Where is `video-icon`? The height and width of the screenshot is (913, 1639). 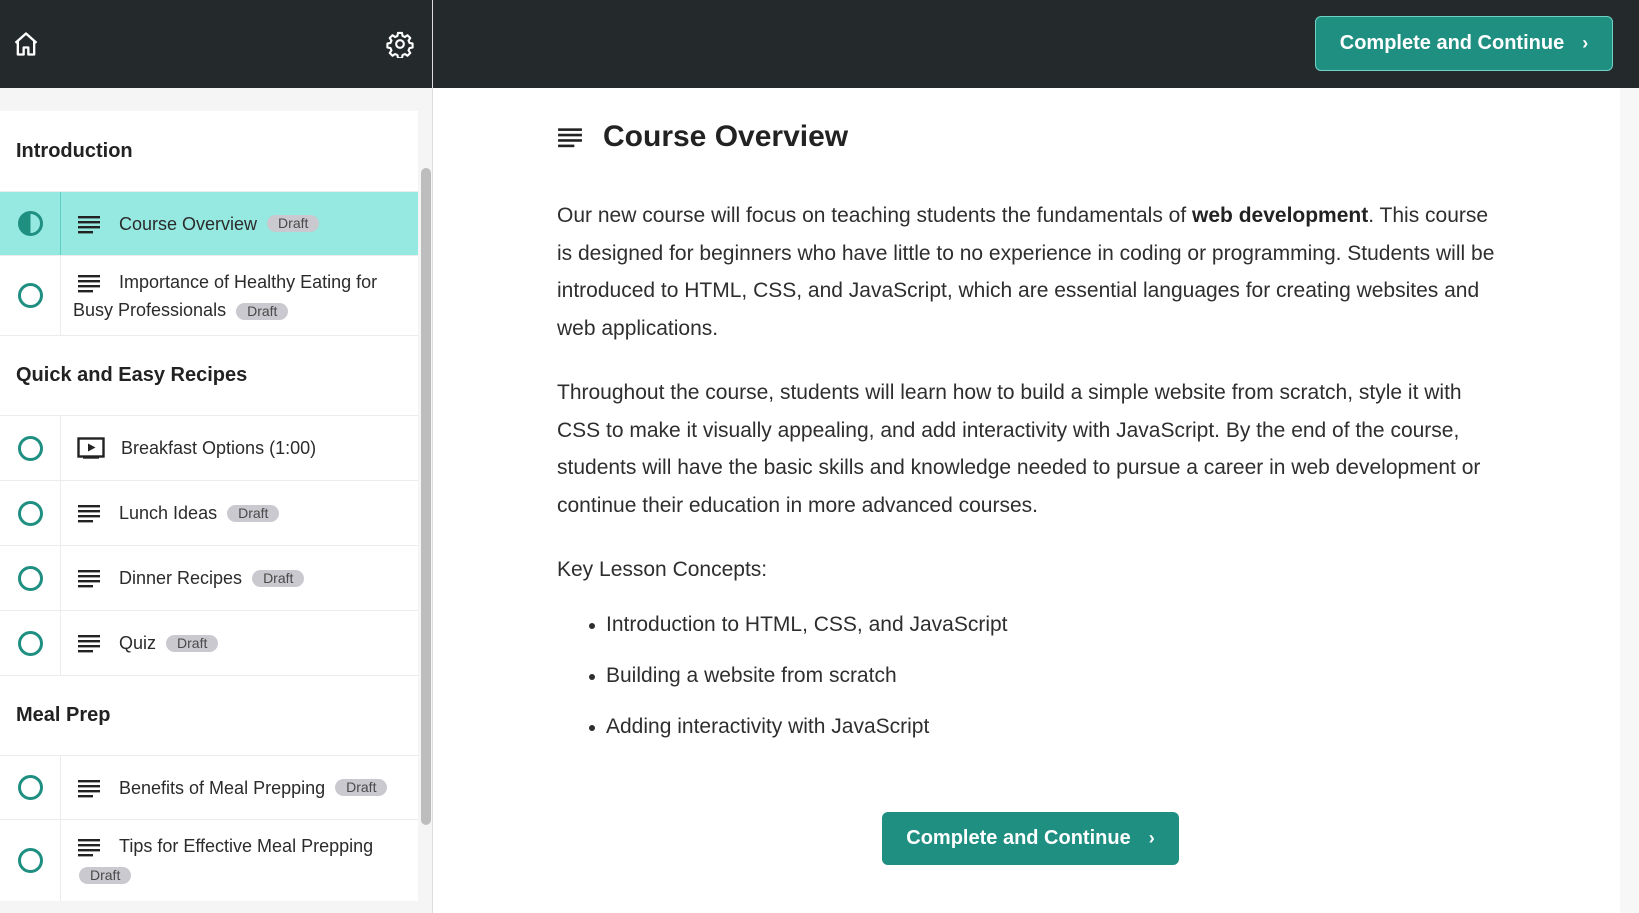 video-icon is located at coordinates (91, 448).